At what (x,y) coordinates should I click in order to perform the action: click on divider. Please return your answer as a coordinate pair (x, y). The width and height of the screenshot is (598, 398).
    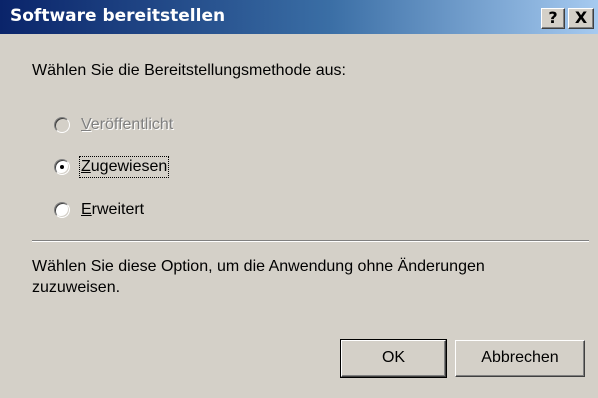
    Looking at the image, I should click on (310, 241).